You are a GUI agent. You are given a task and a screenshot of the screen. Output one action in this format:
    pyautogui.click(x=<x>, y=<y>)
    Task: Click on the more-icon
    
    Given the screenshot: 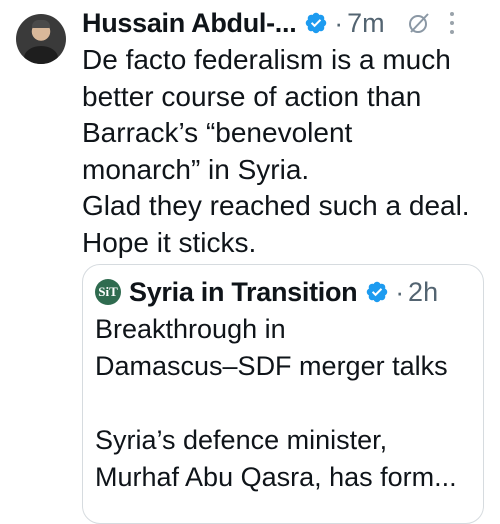 What is the action you would take?
    pyautogui.click(x=452, y=23)
    